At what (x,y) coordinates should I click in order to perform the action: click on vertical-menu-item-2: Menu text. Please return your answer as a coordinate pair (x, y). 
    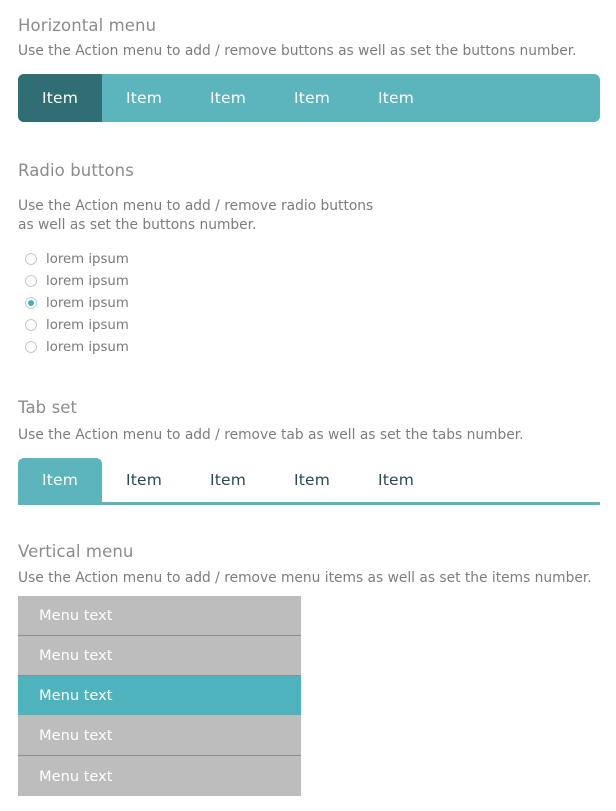
    Looking at the image, I should click on (159, 656).